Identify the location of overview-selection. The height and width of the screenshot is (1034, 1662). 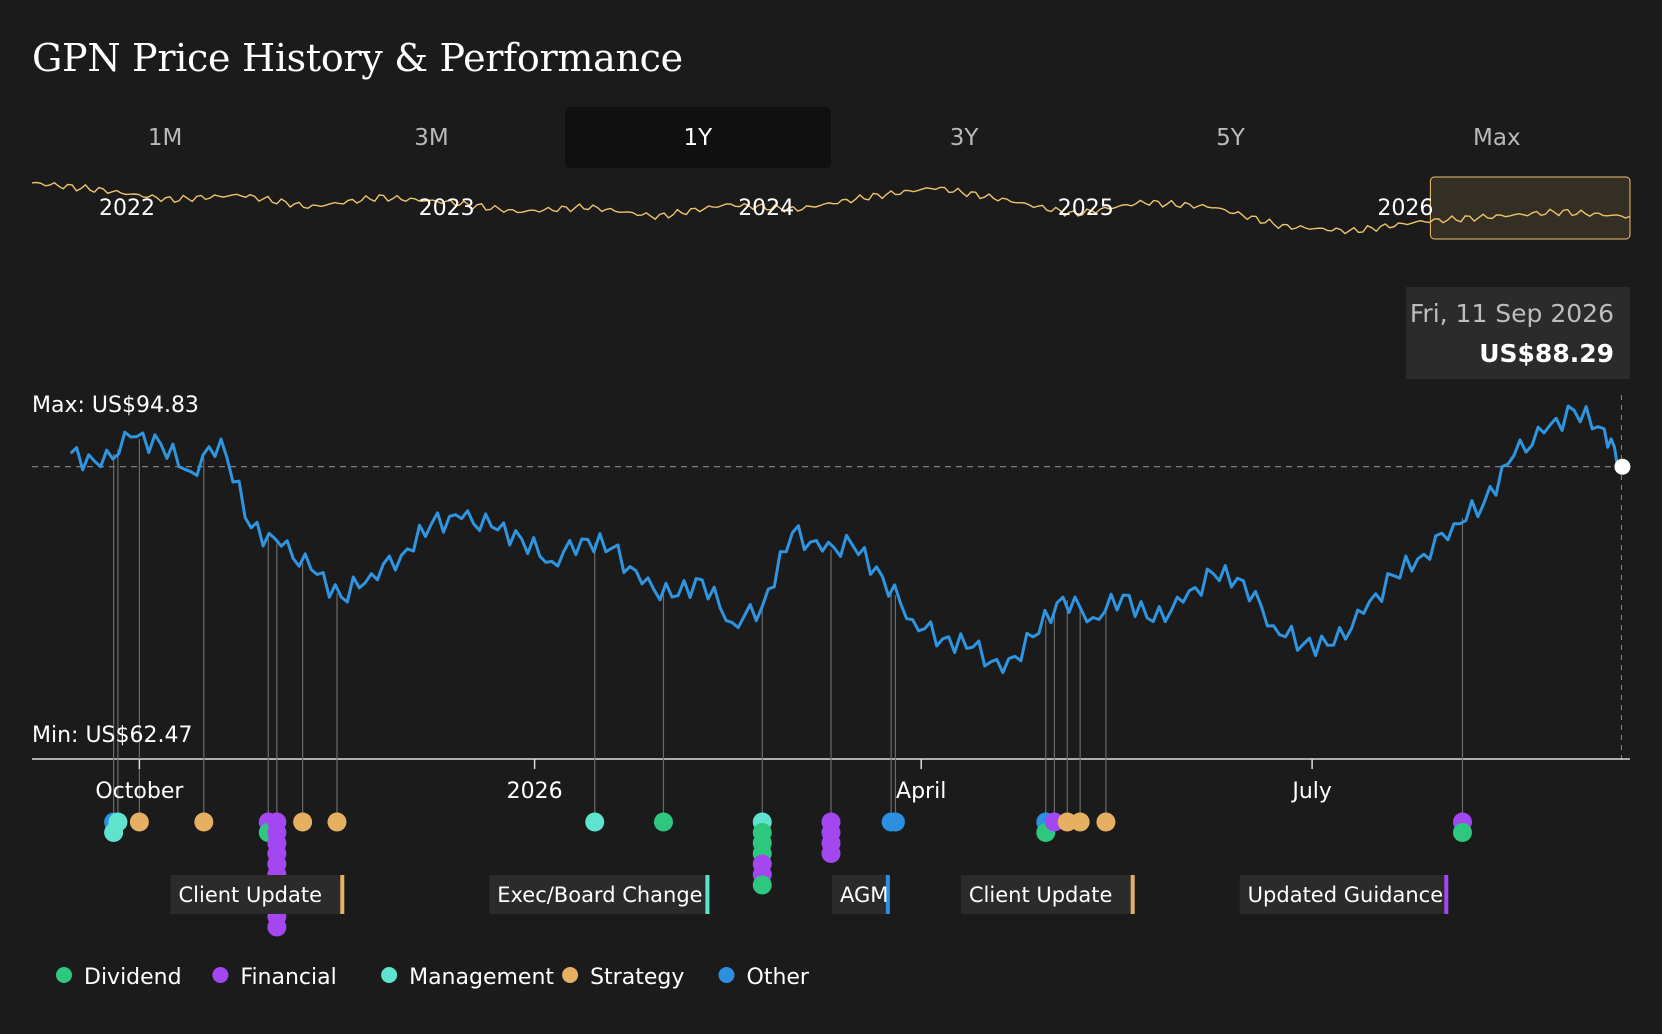
(1530, 208).